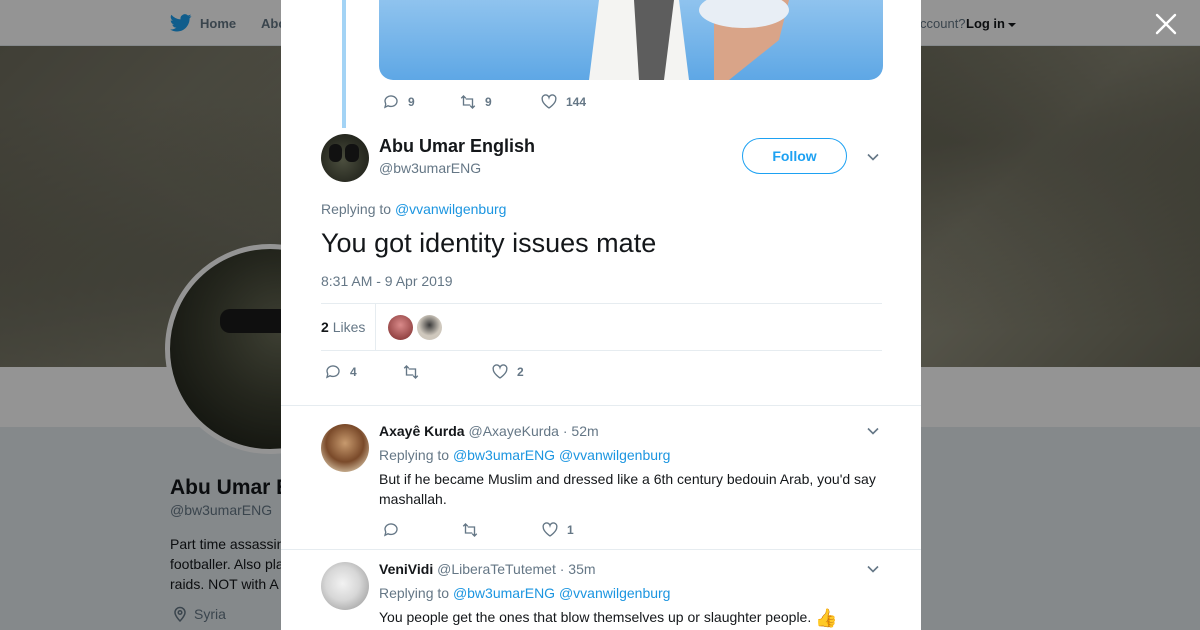  Describe the element at coordinates (581, 431) in the screenshot. I see `reply-time: · 52m` at that location.